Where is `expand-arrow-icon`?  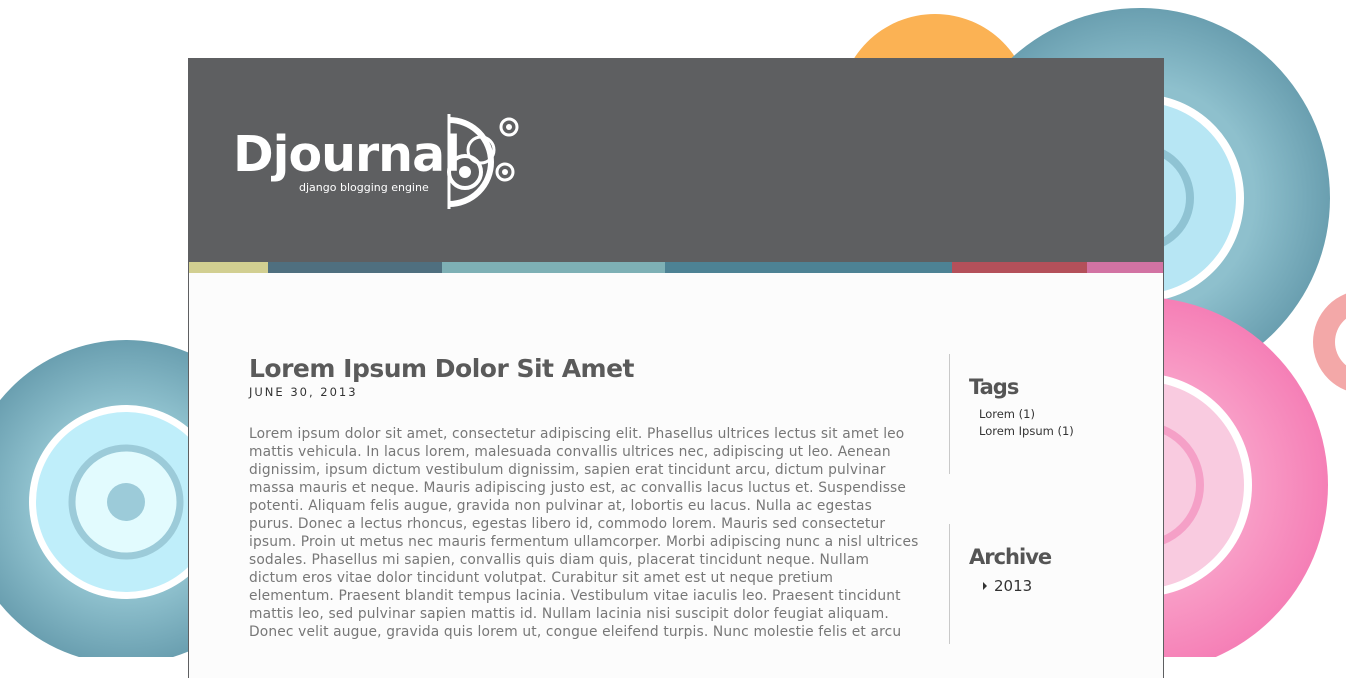
expand-arrow-icon is located at coordinates (985, 586).